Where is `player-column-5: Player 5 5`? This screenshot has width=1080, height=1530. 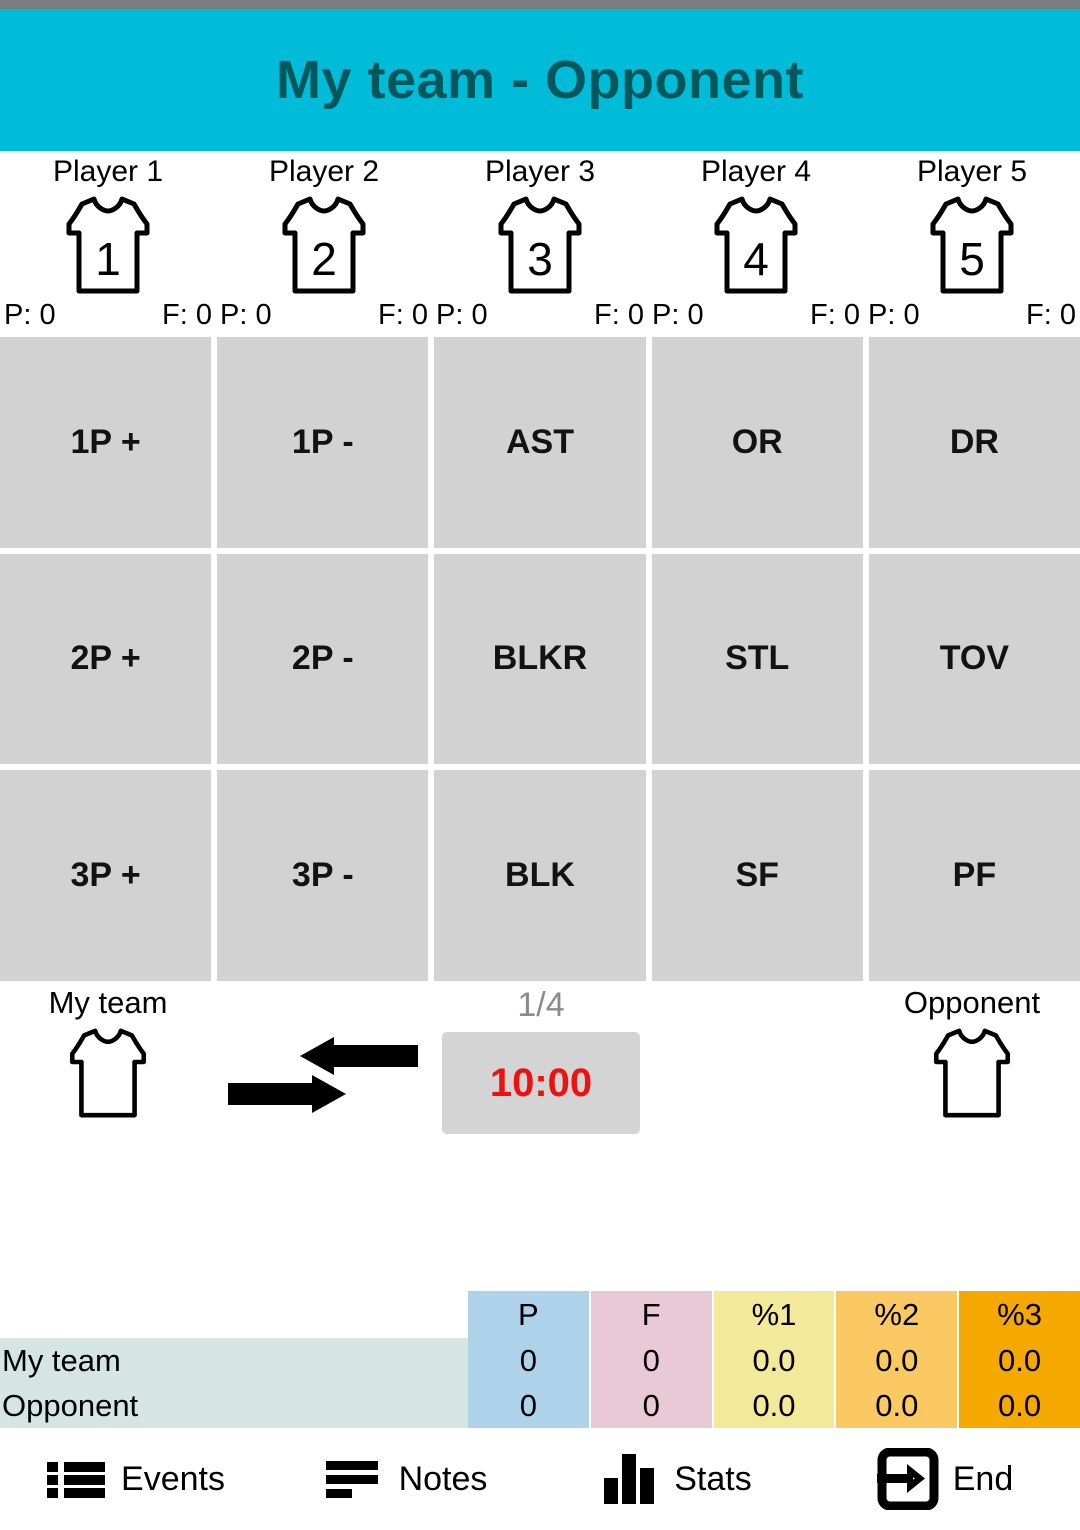 player-column-5: Player 5 5 is located at coordinates (972, 226).